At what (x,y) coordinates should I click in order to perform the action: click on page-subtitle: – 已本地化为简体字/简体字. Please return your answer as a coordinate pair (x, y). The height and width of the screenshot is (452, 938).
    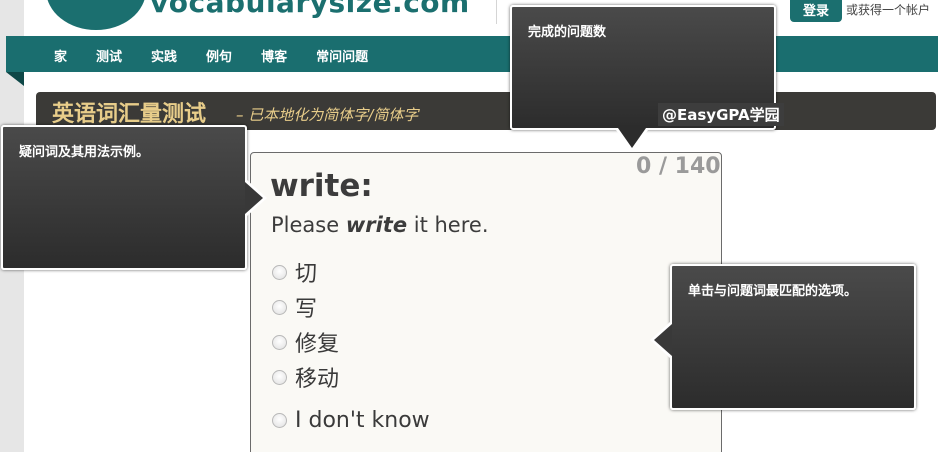
    Looking at the image, I should click on (327, 115).